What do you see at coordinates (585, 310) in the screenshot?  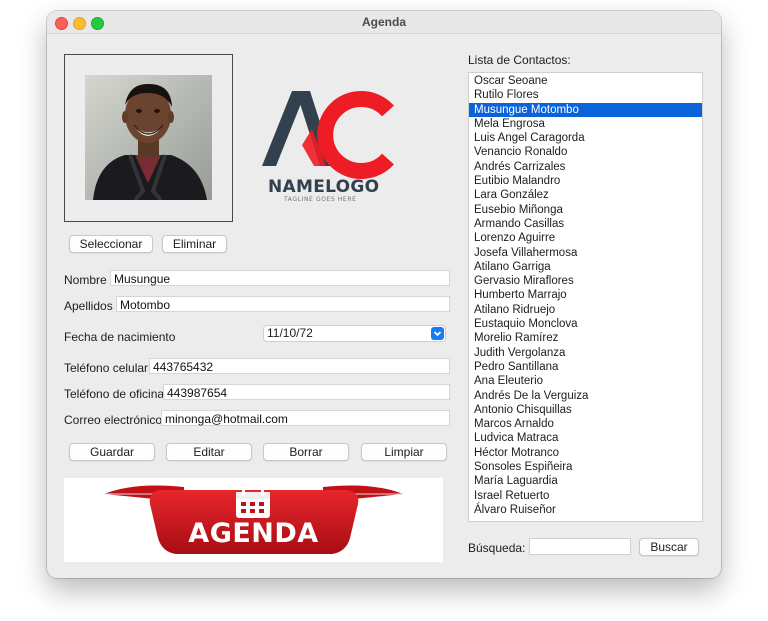 I see `contact-list-item: Atilano Ridruejo` at bounding box center [585, 310].